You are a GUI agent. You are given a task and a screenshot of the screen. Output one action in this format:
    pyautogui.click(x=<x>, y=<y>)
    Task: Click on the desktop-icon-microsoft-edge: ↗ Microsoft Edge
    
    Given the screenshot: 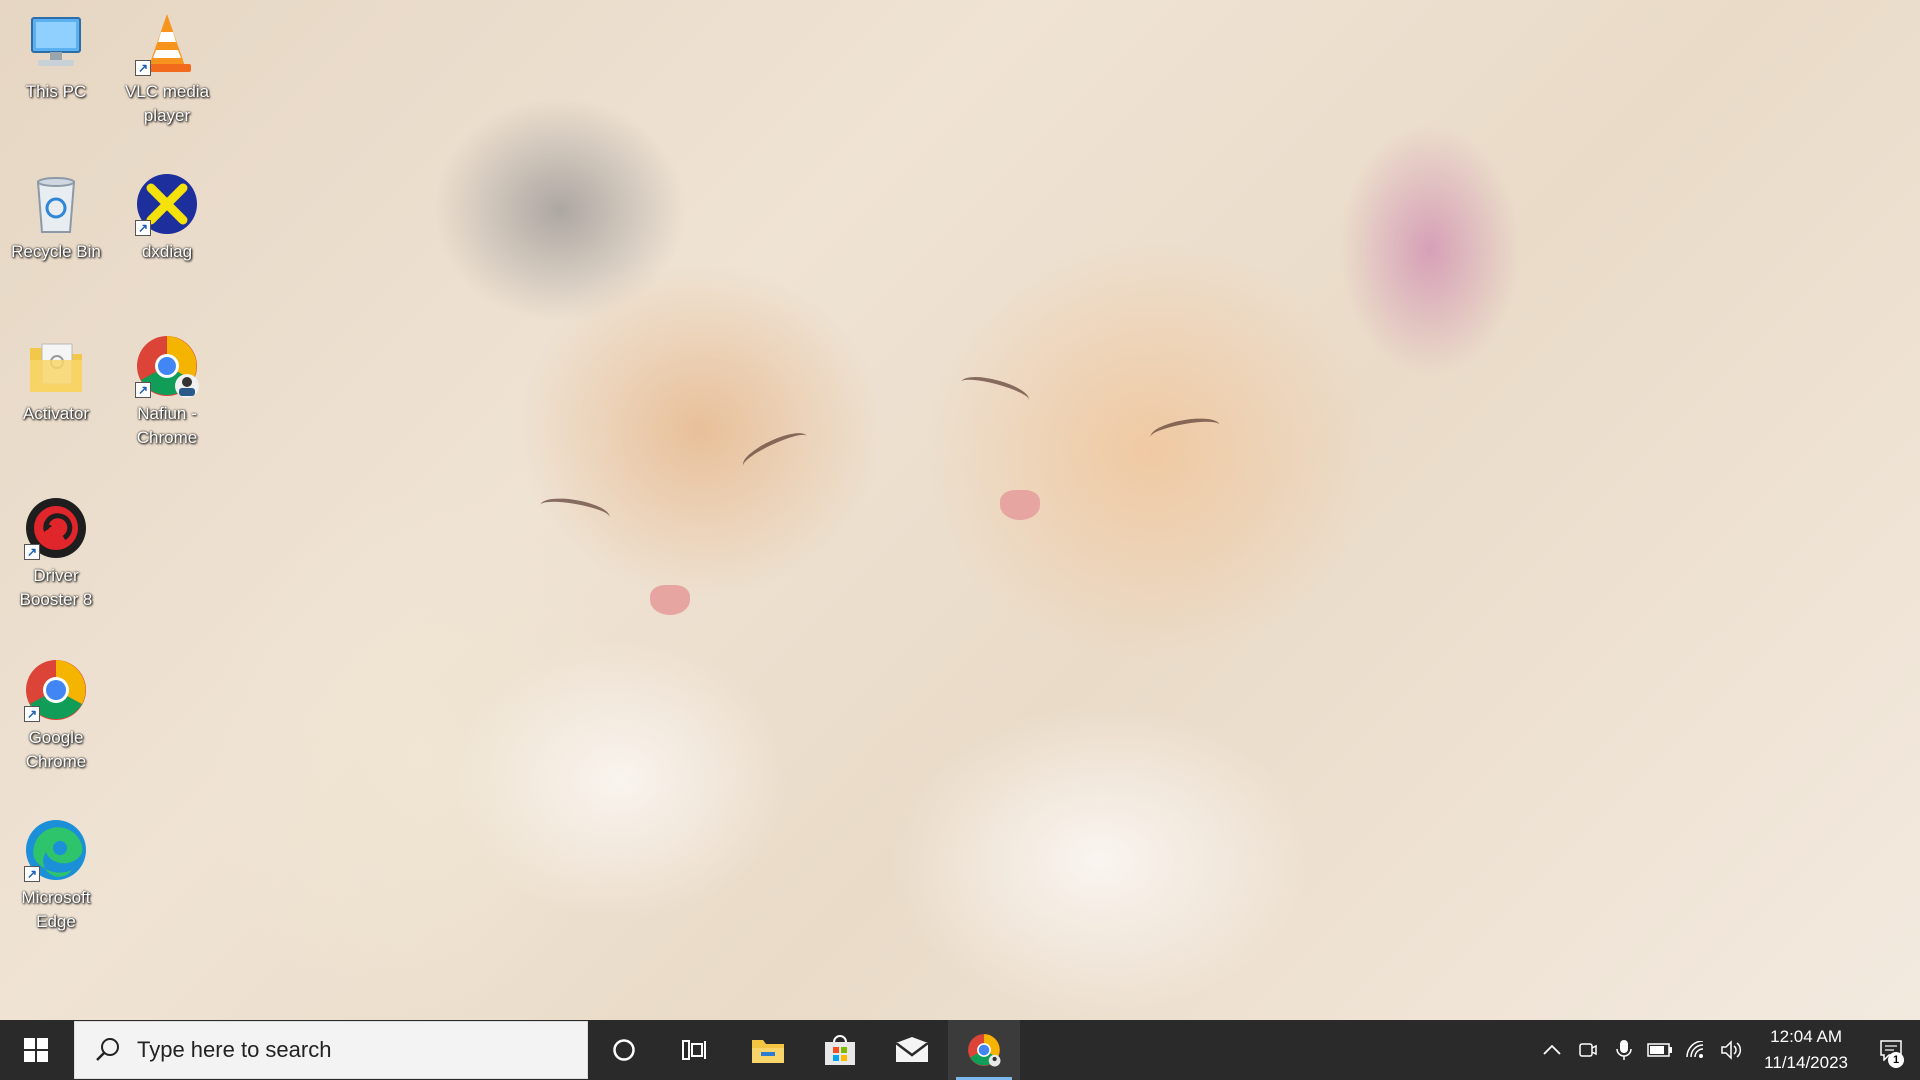 What is the action you would take?
    pyautogui.click(x=56, y=876)
    